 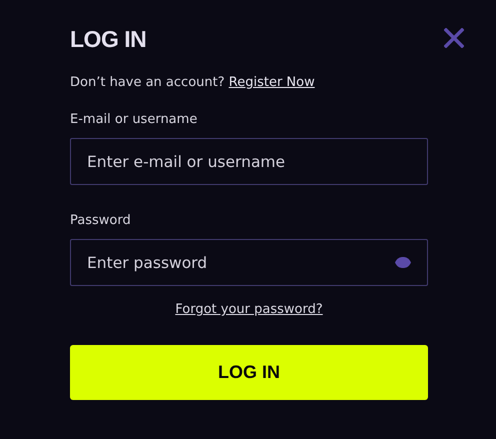 I want to click on close-button, so click(x=454, y=38).